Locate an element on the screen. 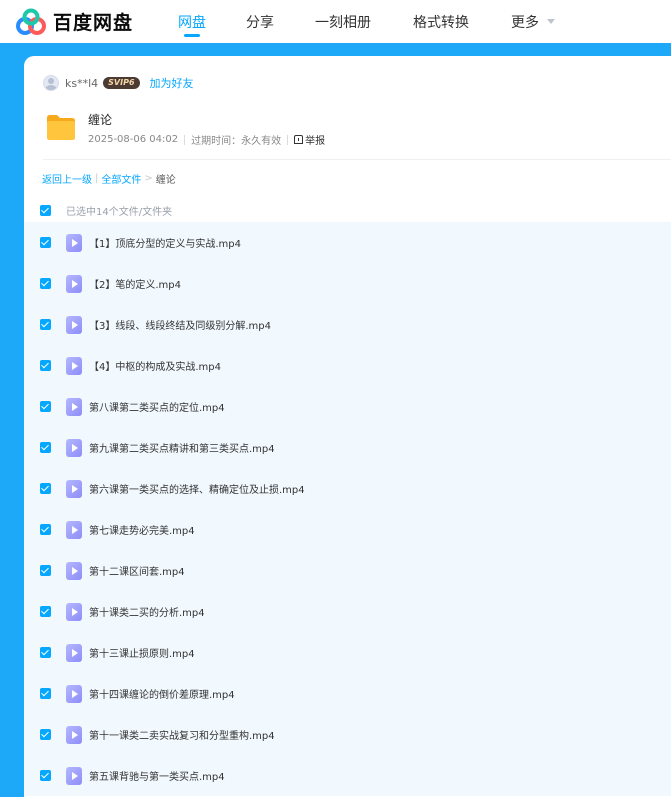 This screenshot has width=671, height=797. list-item: 第九课第二类买点精讲和第三类买点.mp4 is located at coordinates (347, 447).